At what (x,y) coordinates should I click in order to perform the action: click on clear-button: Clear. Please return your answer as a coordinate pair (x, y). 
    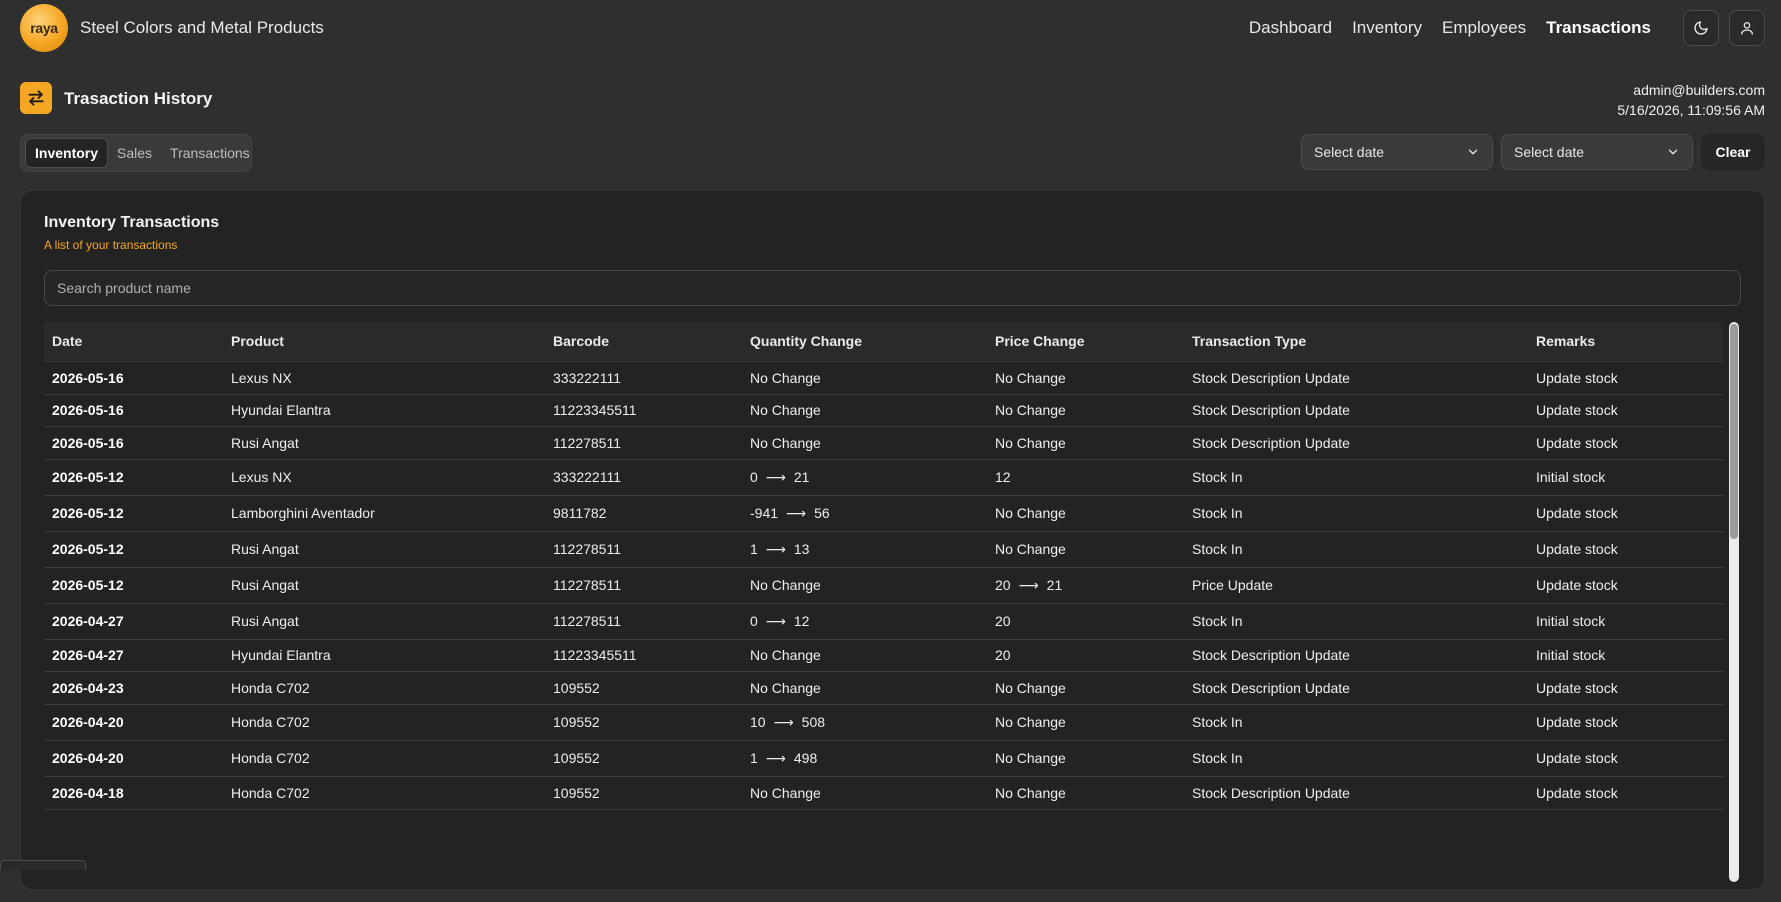
    Looking at the image, I should click on (1733, 152).